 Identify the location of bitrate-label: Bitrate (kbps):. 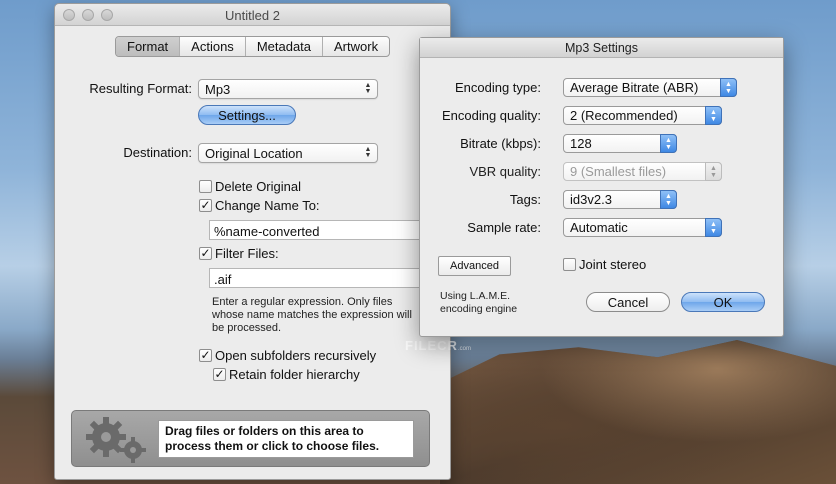
(500, 143).